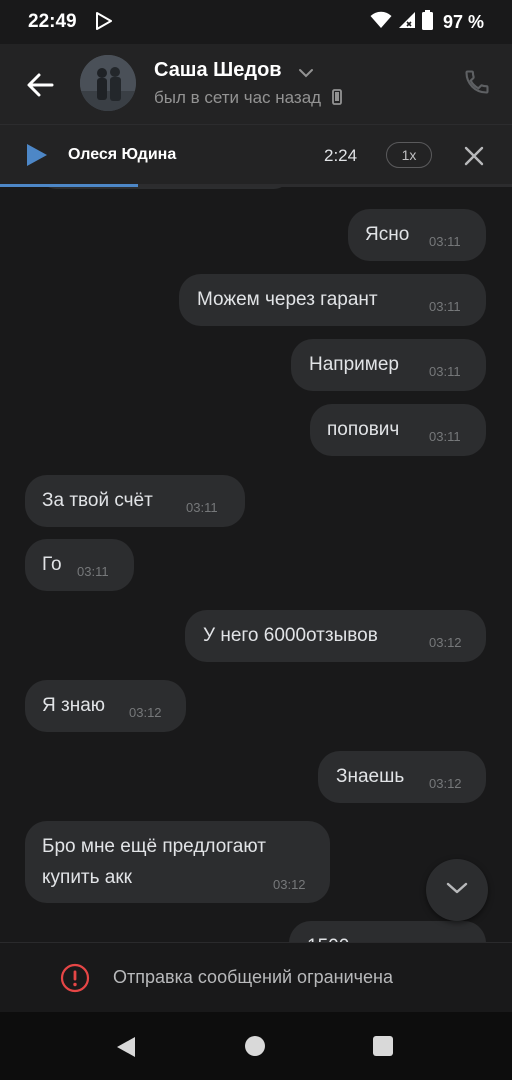  I want to click on message-text: За твой счёт, so click(97, 500).